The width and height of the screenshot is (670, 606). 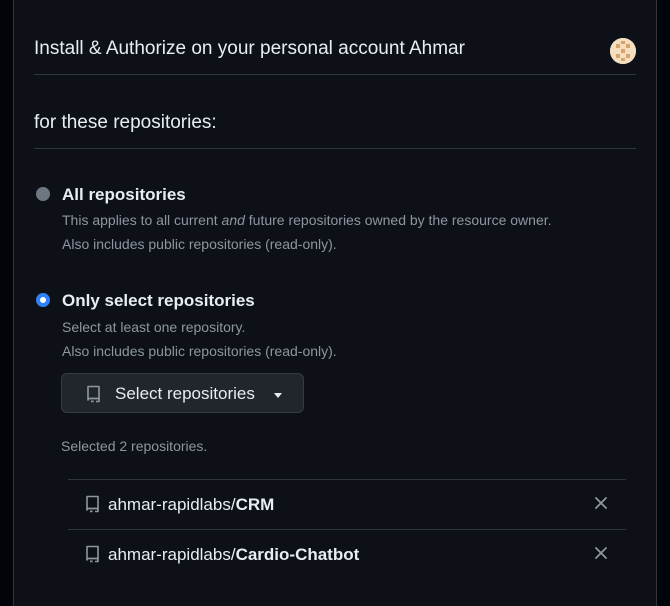 I want to click on repository-name: ahmar-rapidlabs/CRM, so click(x=191, y=504).